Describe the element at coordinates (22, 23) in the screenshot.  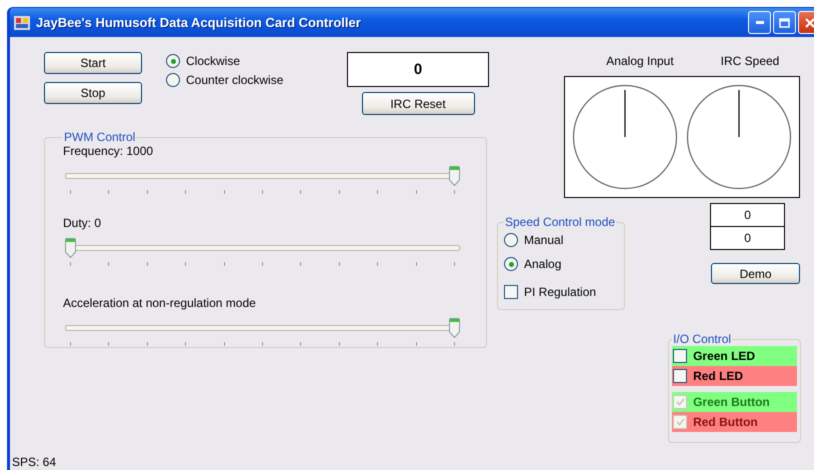
I see `app-icon` at that location.